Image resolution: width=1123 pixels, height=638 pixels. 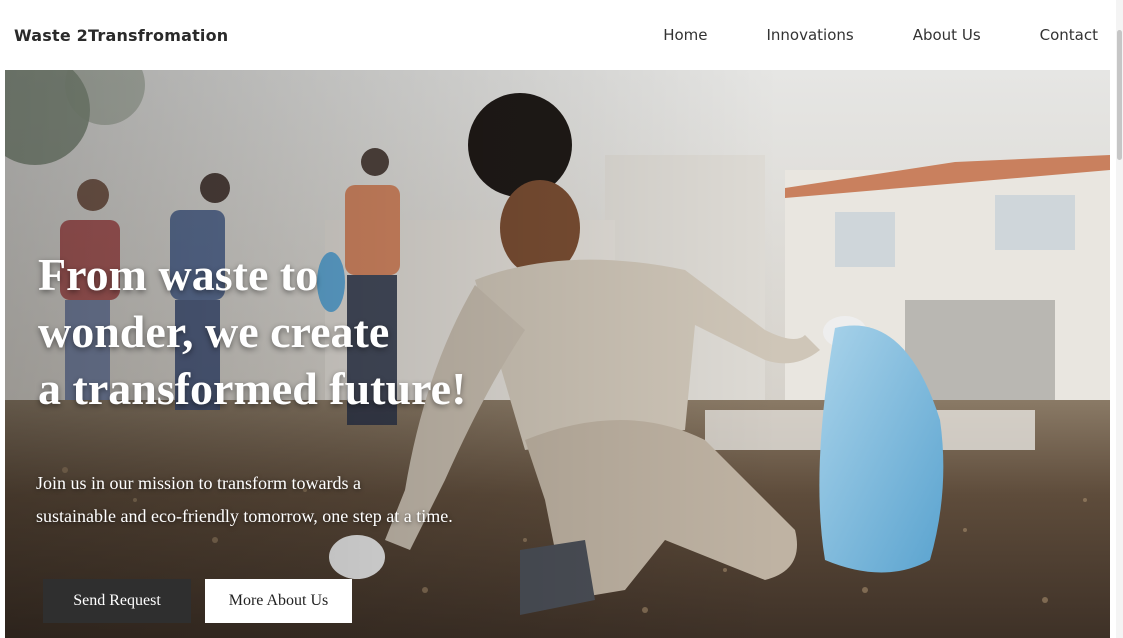 What do you see at coordinates (1119, 95) in the screenshot?
I see `scrollbar-thumb` at bounding box center [1119, 95].